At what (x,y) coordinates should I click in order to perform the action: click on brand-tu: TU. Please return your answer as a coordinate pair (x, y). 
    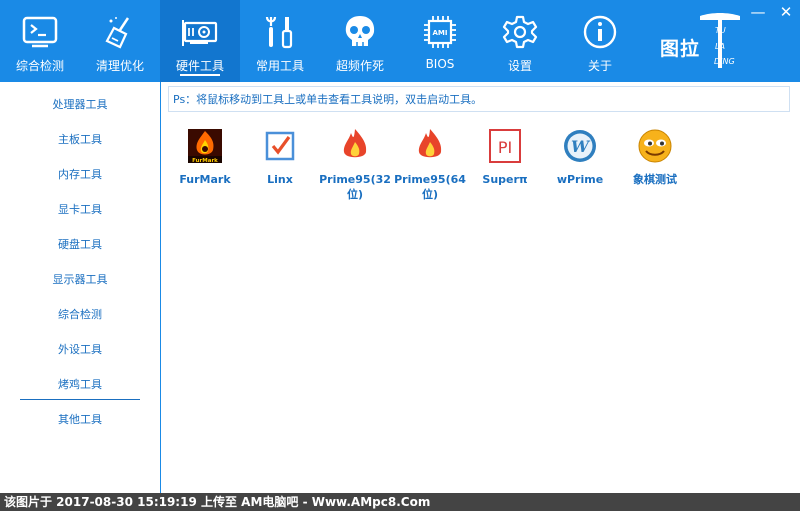
    Looking at the image, I should click on (720, 30).